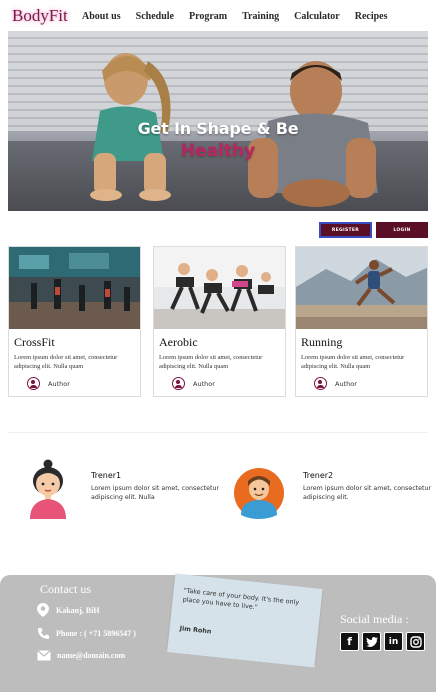  I want to click on social-icons: f in, so click(382, 641).